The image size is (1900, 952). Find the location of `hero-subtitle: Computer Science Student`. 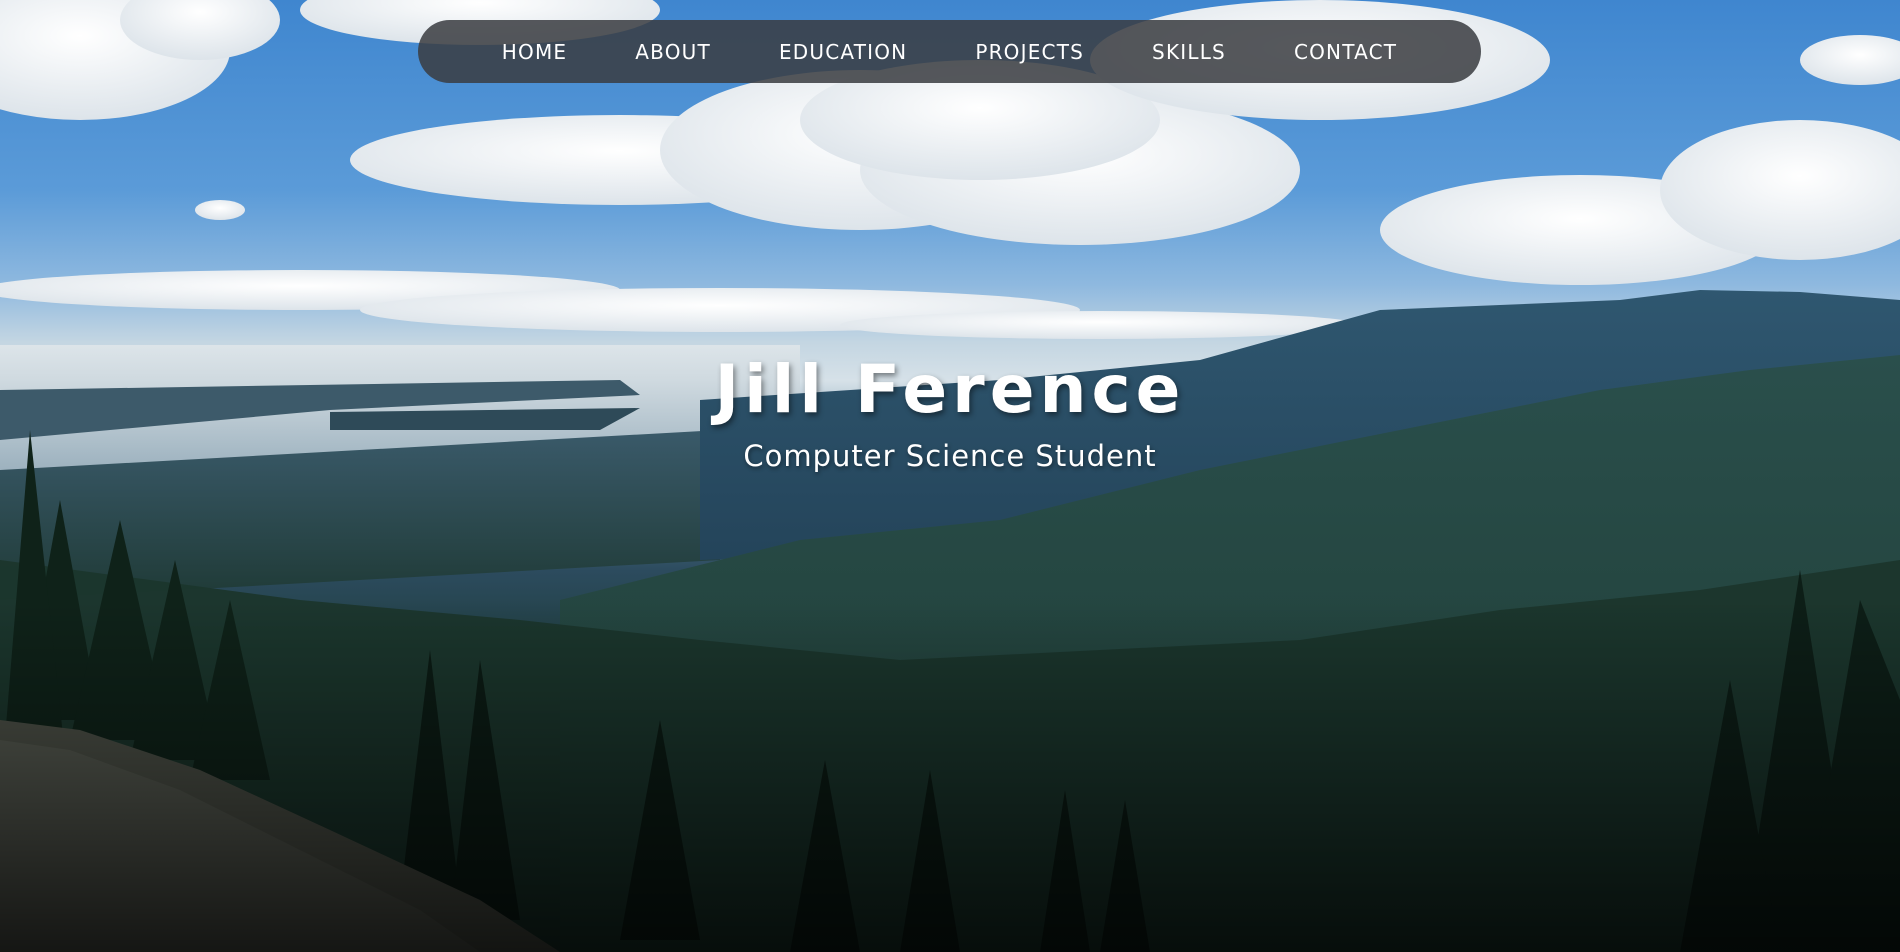

hero-subtitle: Computer Science Student is located at coordinates (950, 456).